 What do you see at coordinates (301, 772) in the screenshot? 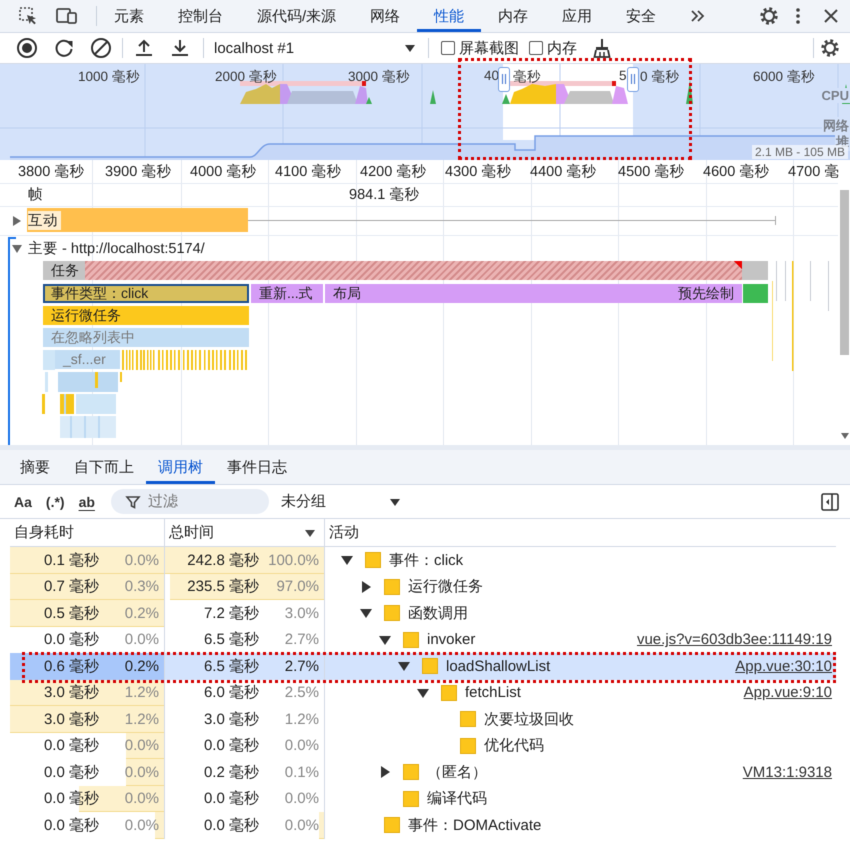
I see `percent-value: 0.1%` at bounding box center [301, 772].